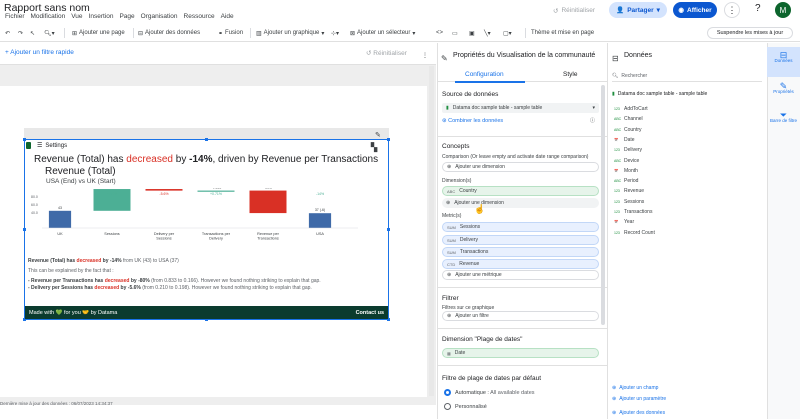  Describe the element at coordinates (431, 231) in the screenshot. I see `canvas-scrollbar` at that location.